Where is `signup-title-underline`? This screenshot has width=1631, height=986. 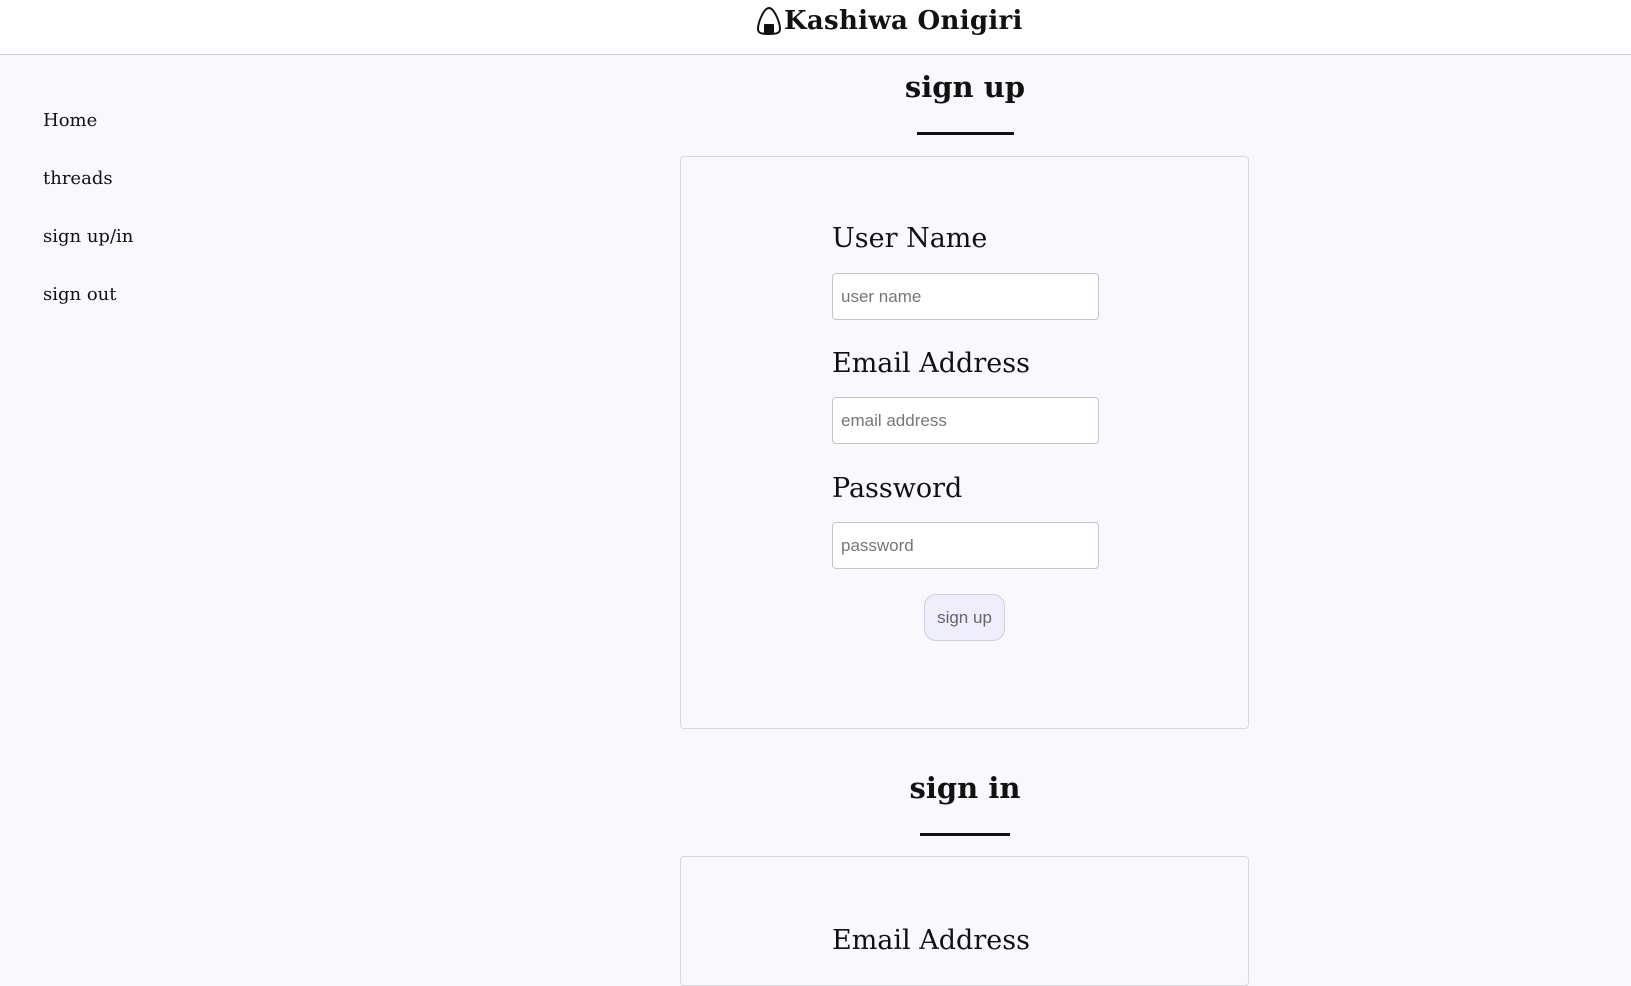 signup-title-underline is located at coordinates (965, 133).